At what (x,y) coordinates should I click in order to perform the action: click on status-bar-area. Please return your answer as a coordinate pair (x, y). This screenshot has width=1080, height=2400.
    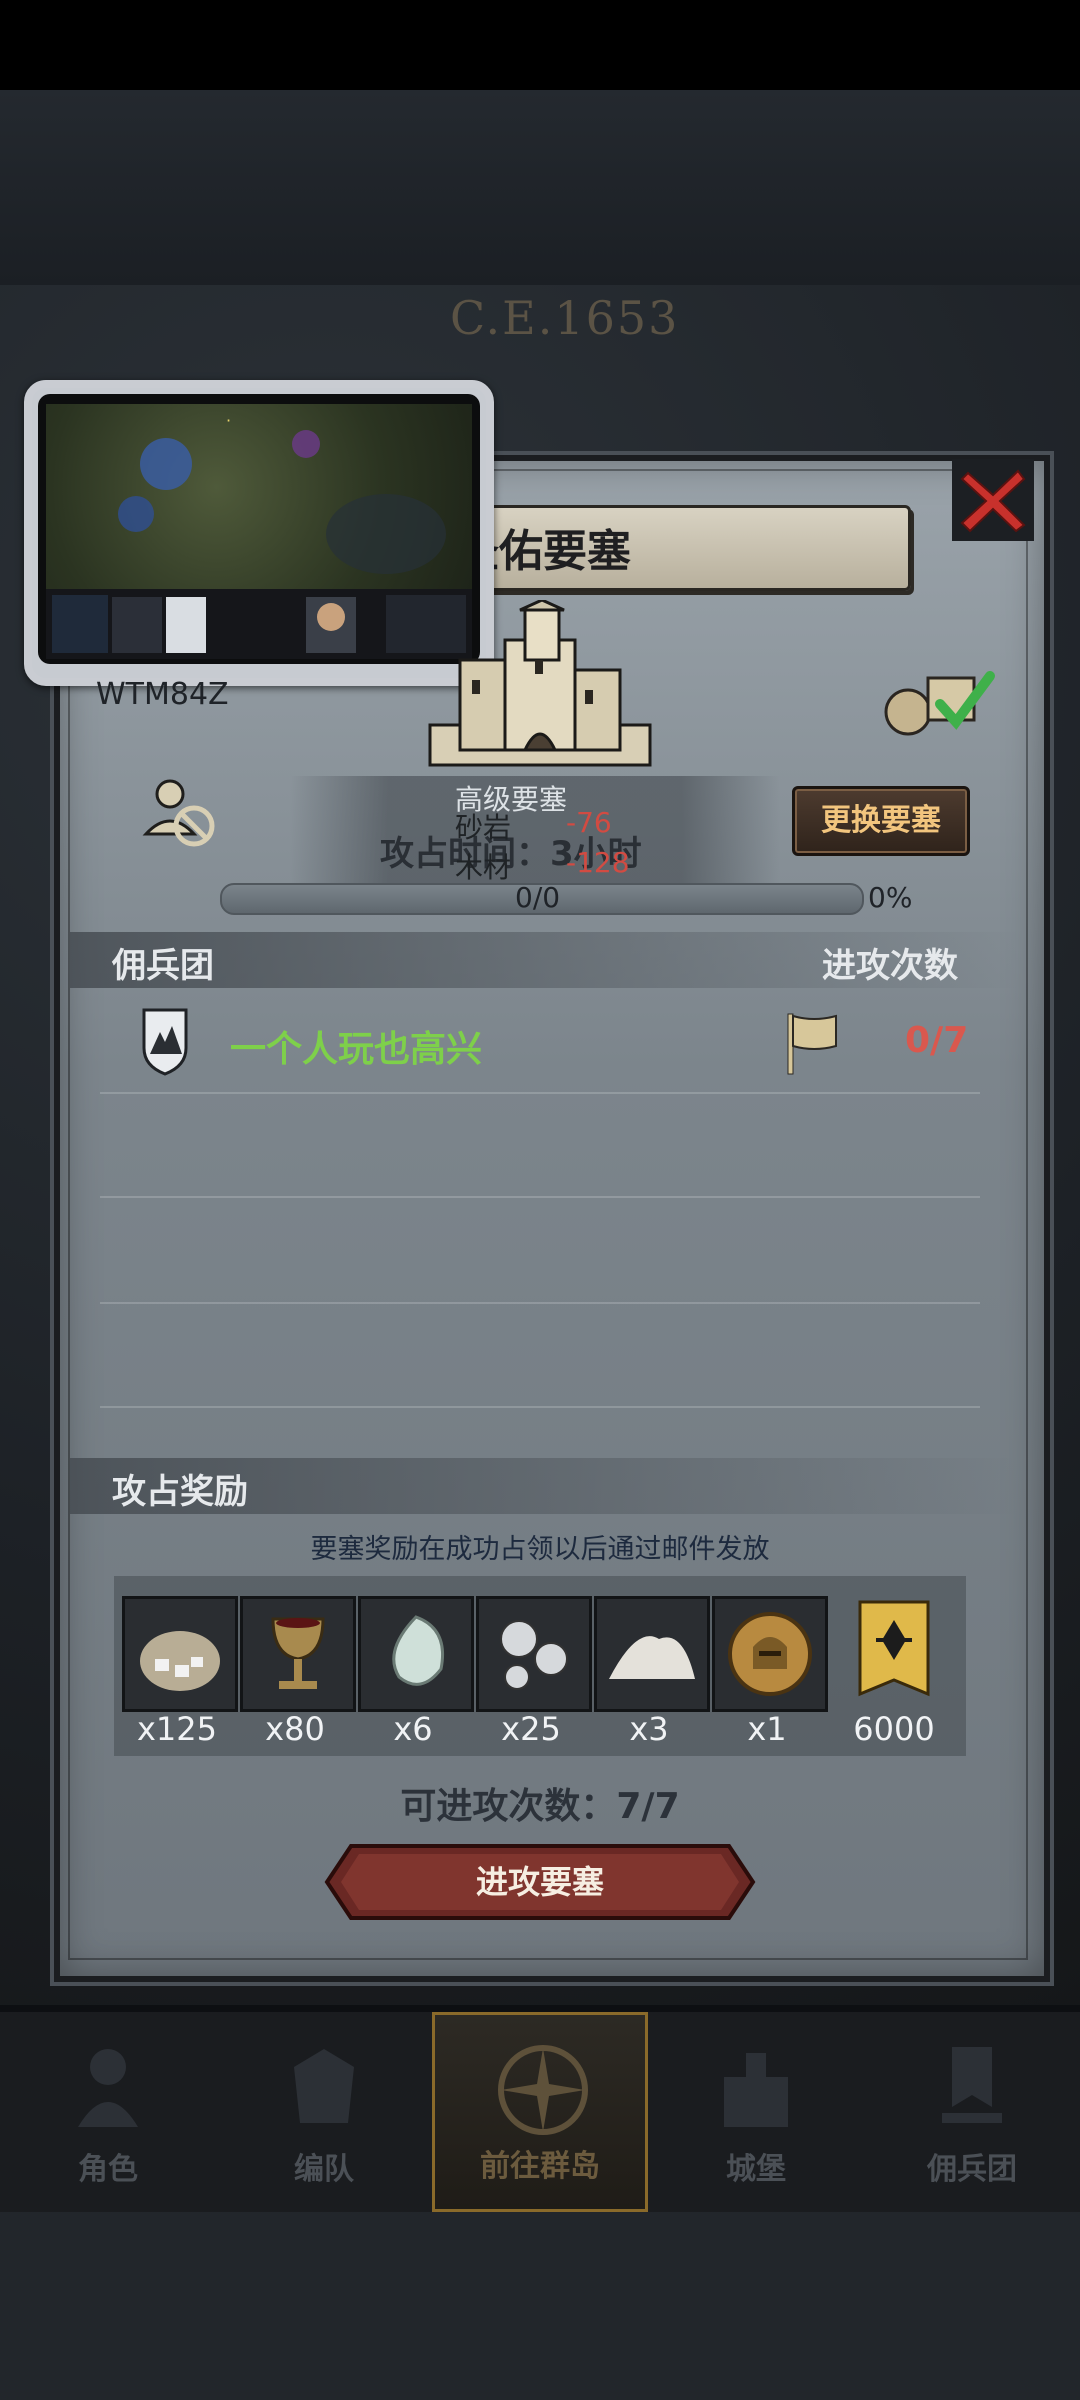
    Looking at the image, I should click on (540, 45).